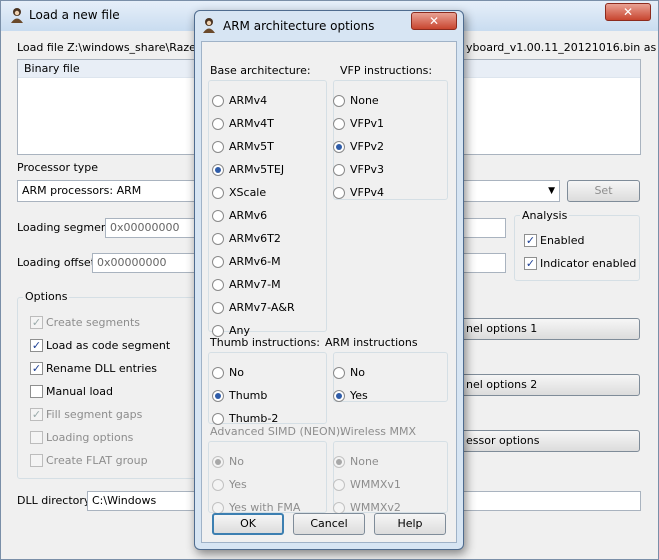 This screenshot has height=560, width=659. Describe the element at coordinates (502, 328) in the screenshot. I see `kernel-options-1-label: nel options 1` at that location.